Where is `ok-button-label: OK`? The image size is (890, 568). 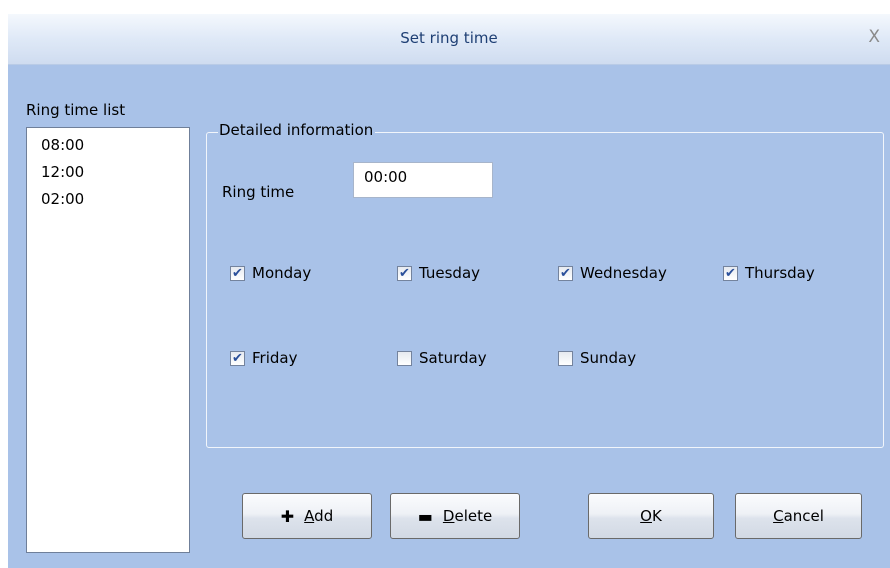
ok-button-label: OK is located at coordinates (651, 516).